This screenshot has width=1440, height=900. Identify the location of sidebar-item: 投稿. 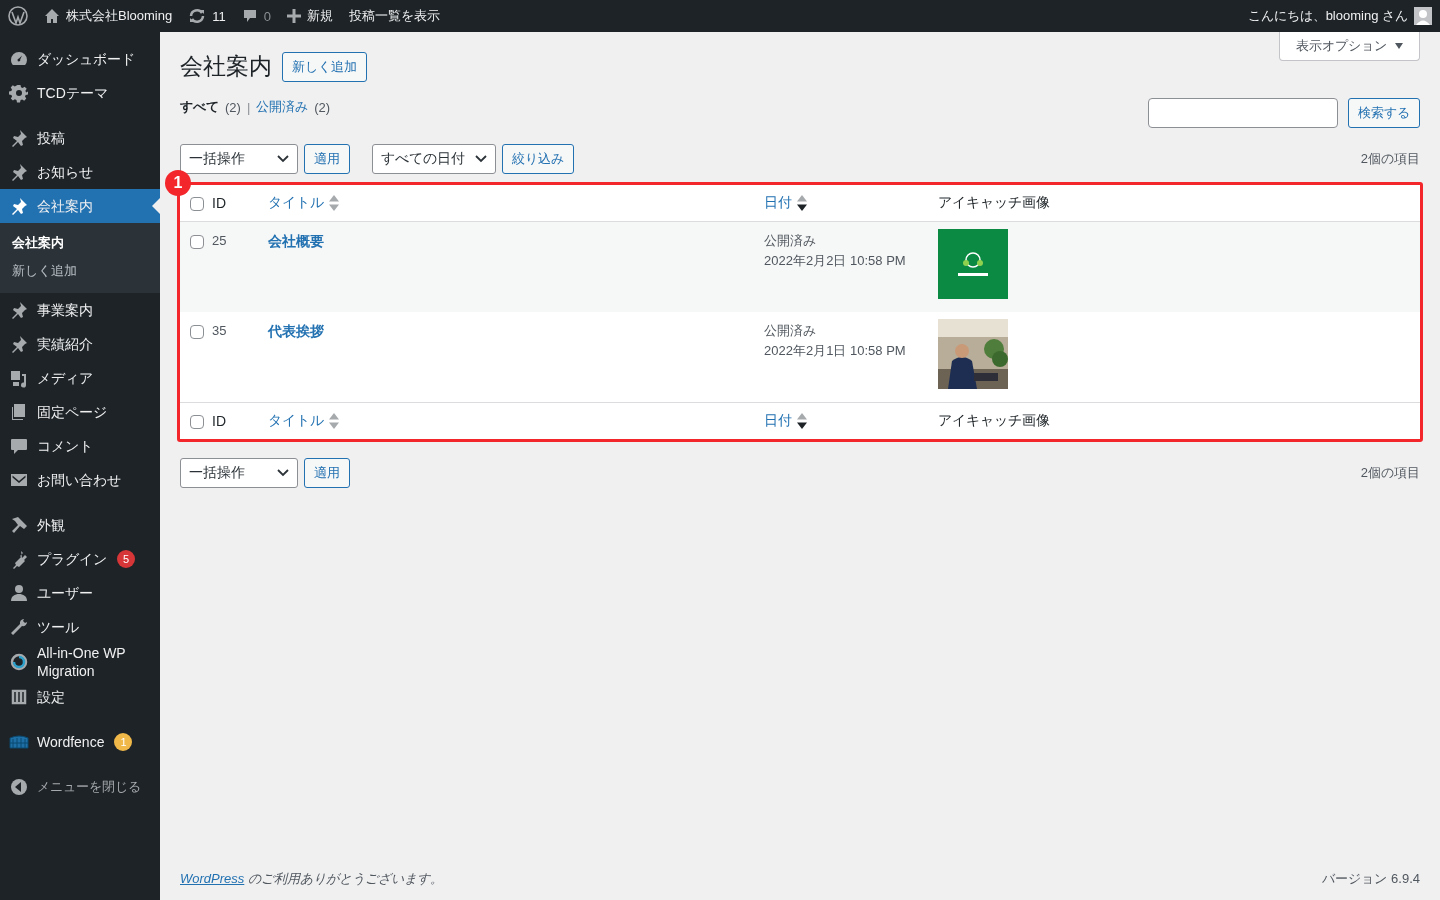
(80, 138).